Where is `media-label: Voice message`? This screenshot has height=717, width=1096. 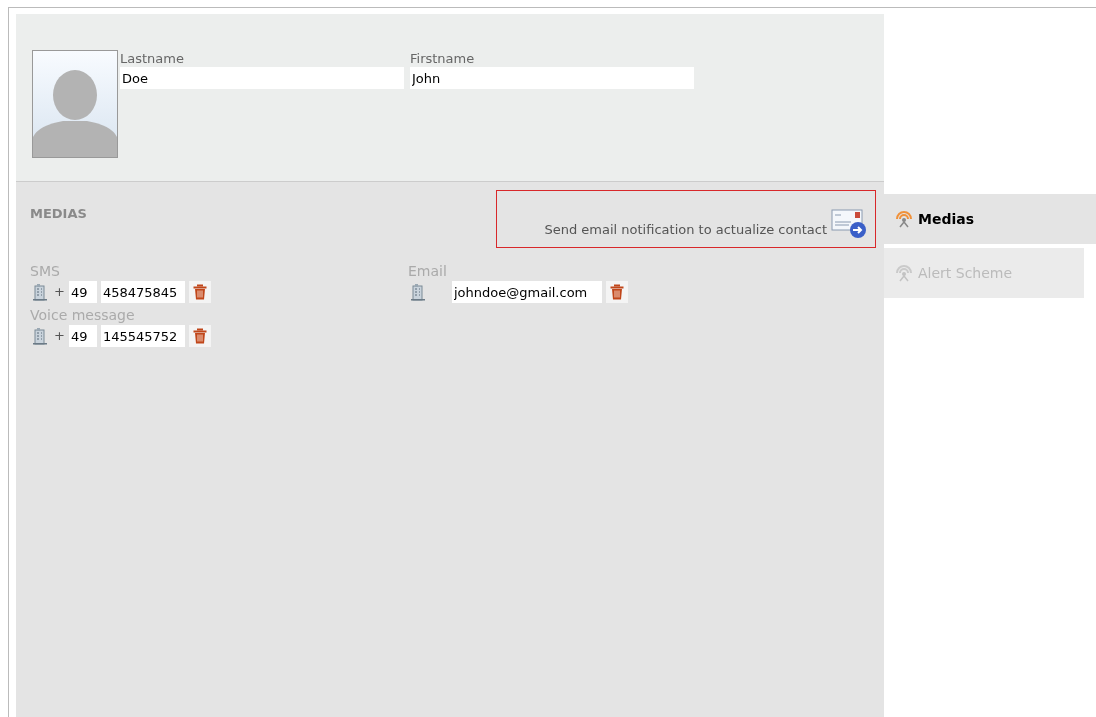 media-label: Voice message is located at coordinates (83, 315).